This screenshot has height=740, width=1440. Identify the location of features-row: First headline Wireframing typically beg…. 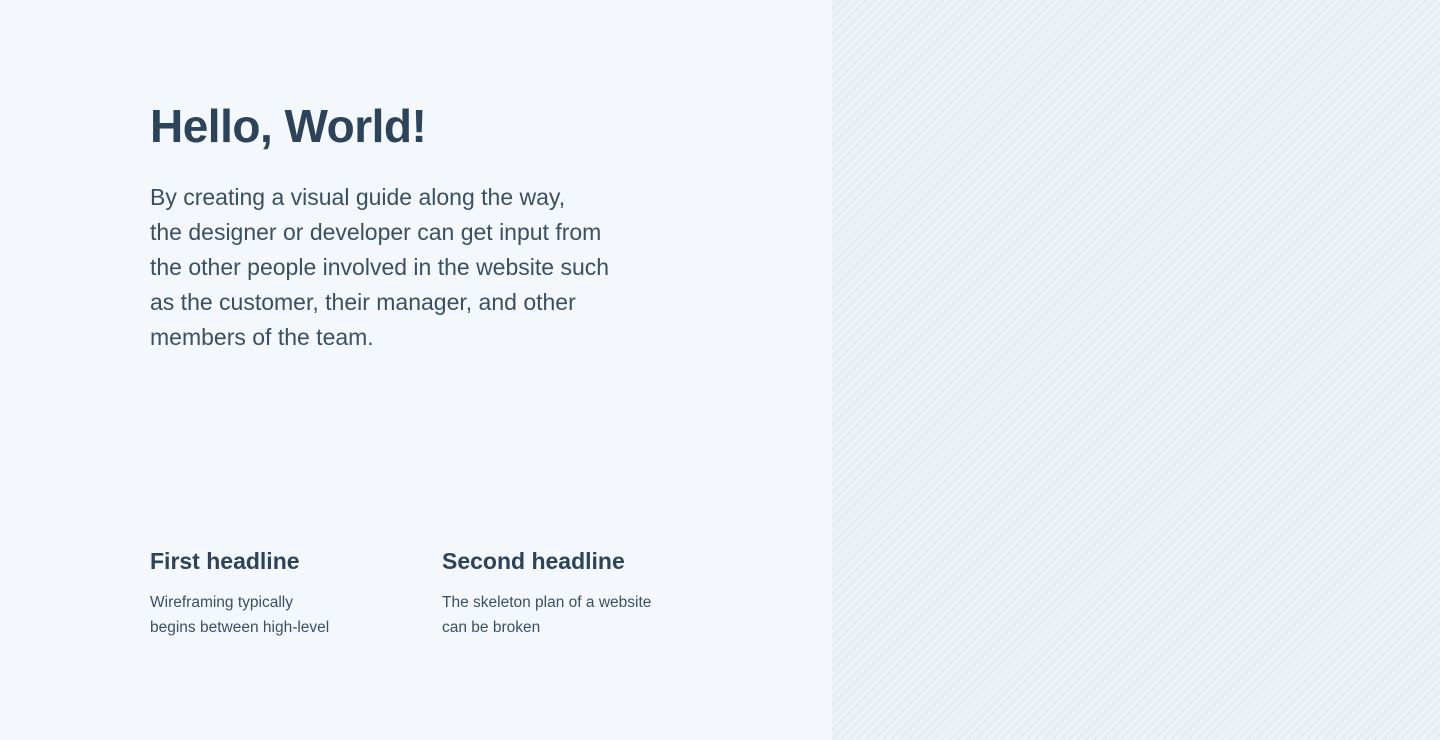
(442, 592).